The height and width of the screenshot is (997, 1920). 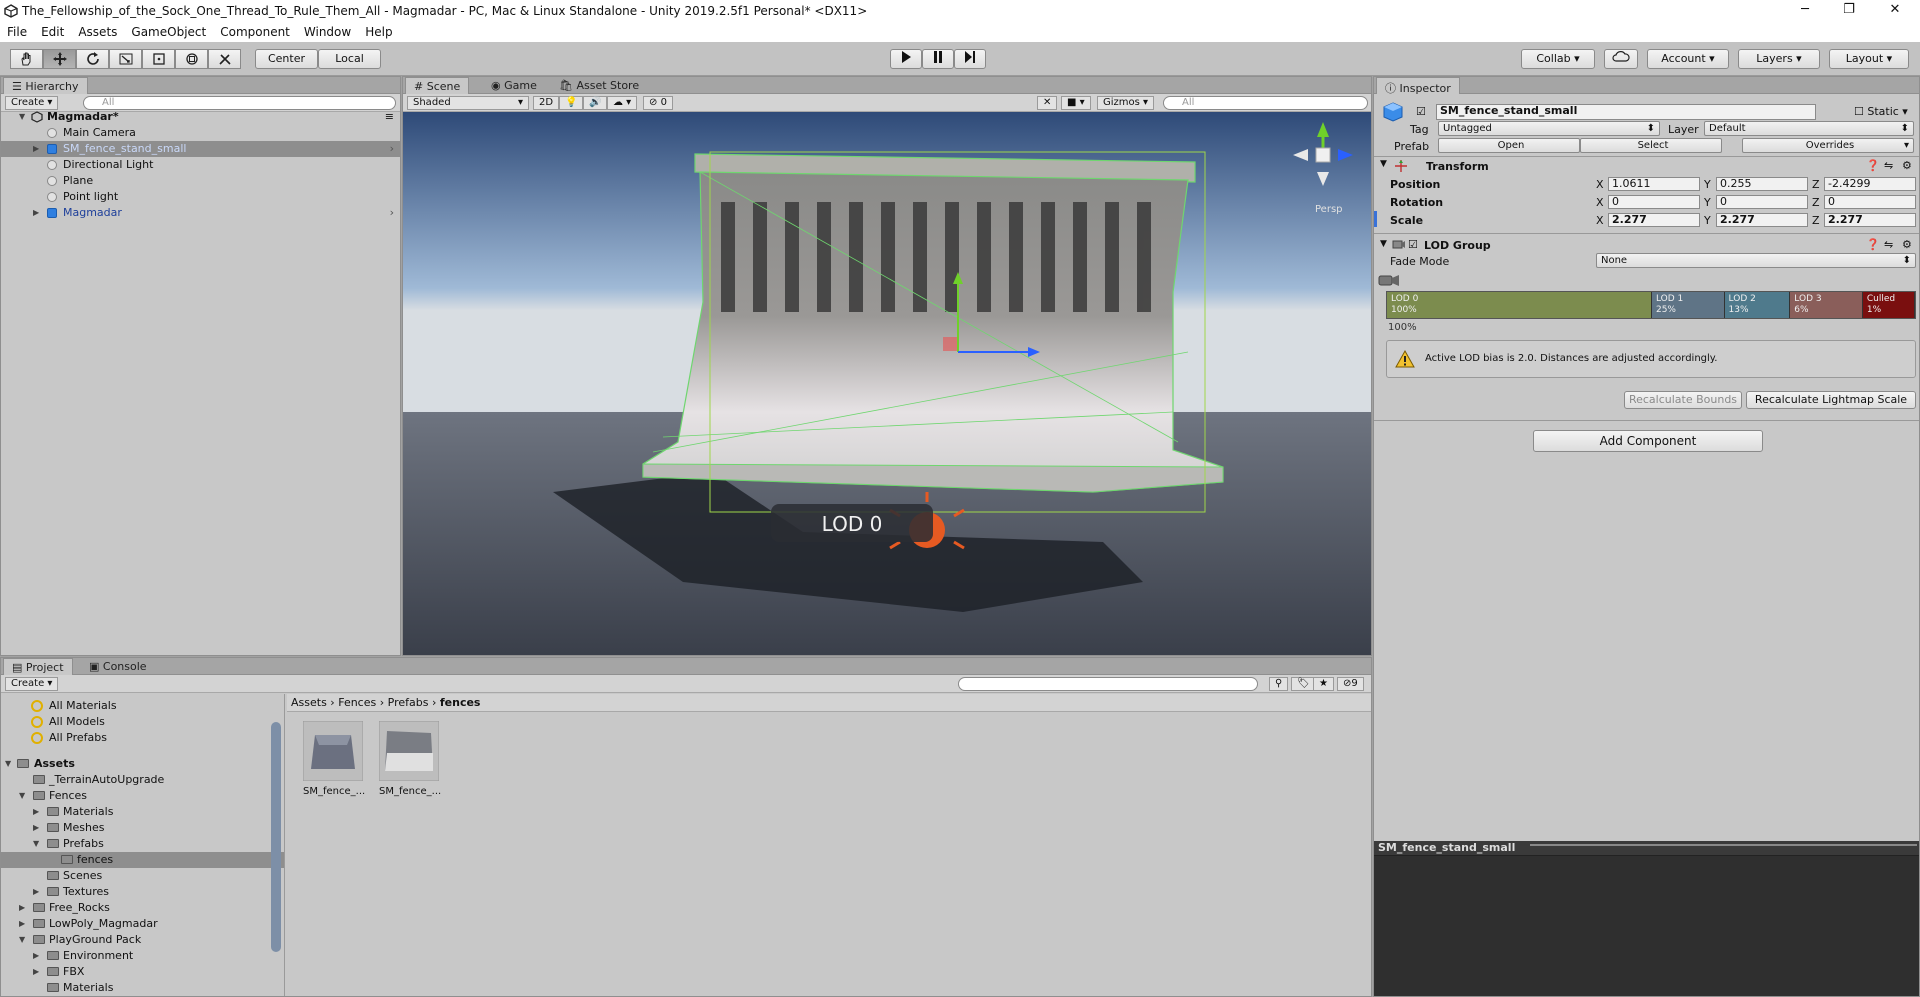 What do you see at coordinates (1654, 202) in the screenshot?
I see `rotation-x-field: 0` at bounding box center [1654, 202].